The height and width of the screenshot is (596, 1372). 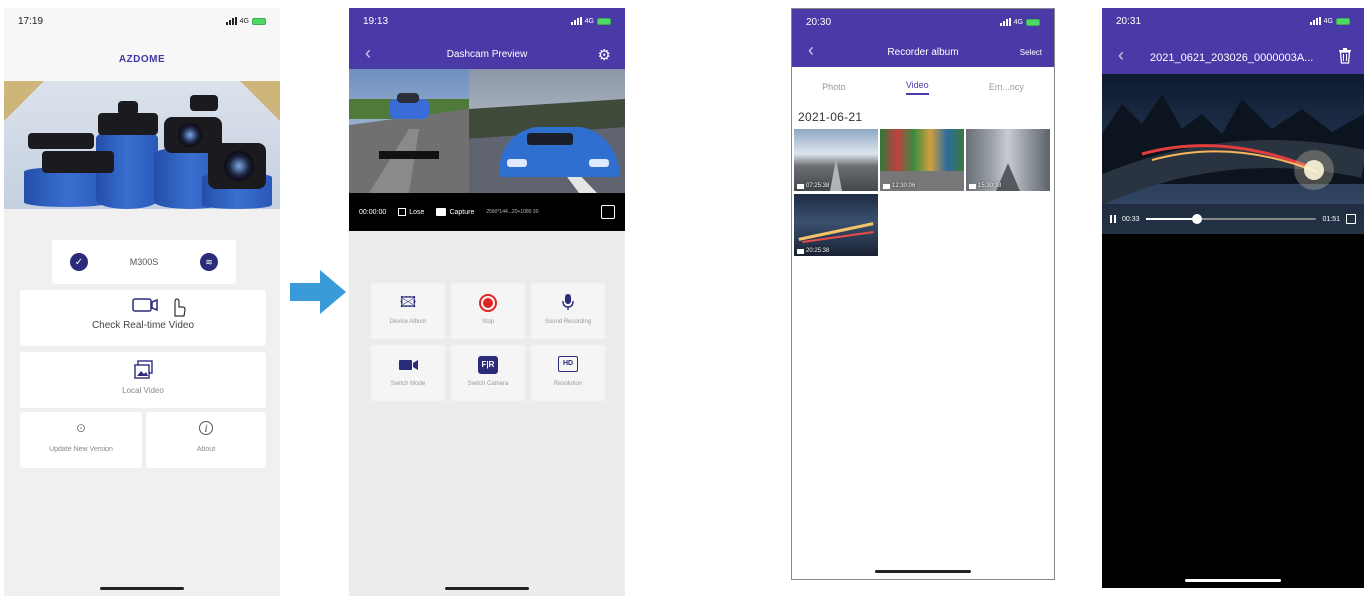 I want to click on stop-button: Stop, so click(x=488, y=311).